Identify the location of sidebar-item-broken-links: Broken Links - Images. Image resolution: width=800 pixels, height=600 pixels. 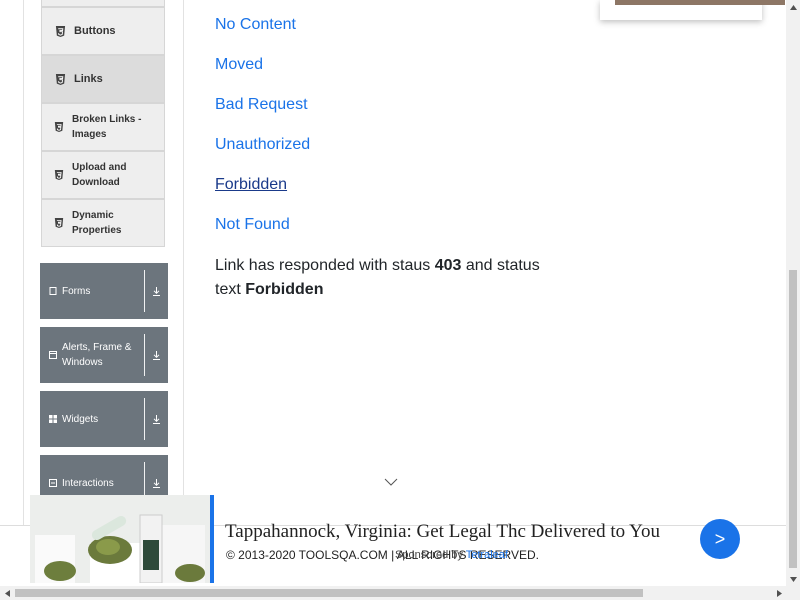
(103, 127).